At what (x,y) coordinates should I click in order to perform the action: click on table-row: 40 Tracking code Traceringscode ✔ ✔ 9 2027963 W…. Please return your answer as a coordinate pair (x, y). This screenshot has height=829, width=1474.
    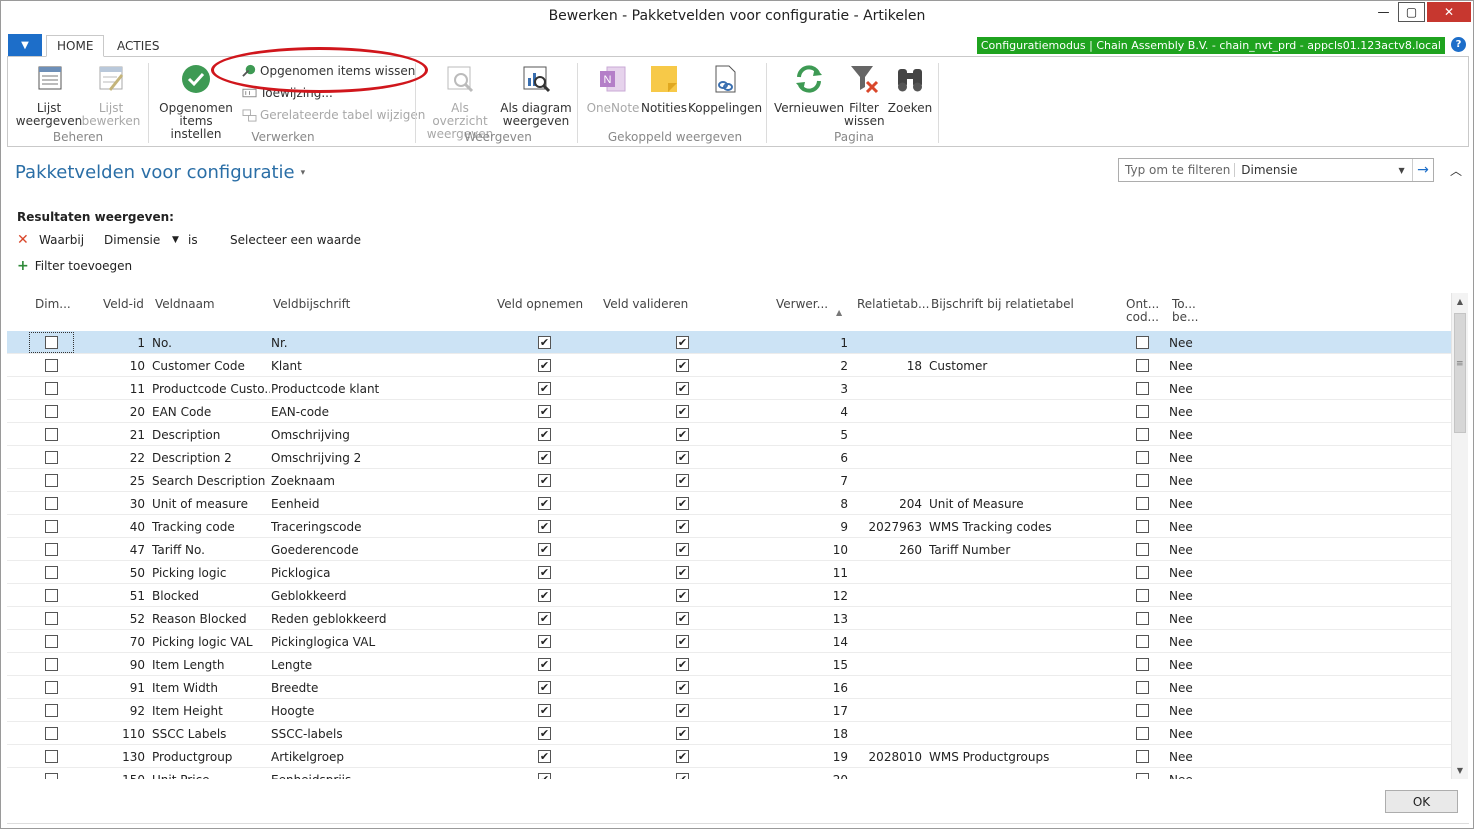
    Looking at the image, I should click on (729, 526).